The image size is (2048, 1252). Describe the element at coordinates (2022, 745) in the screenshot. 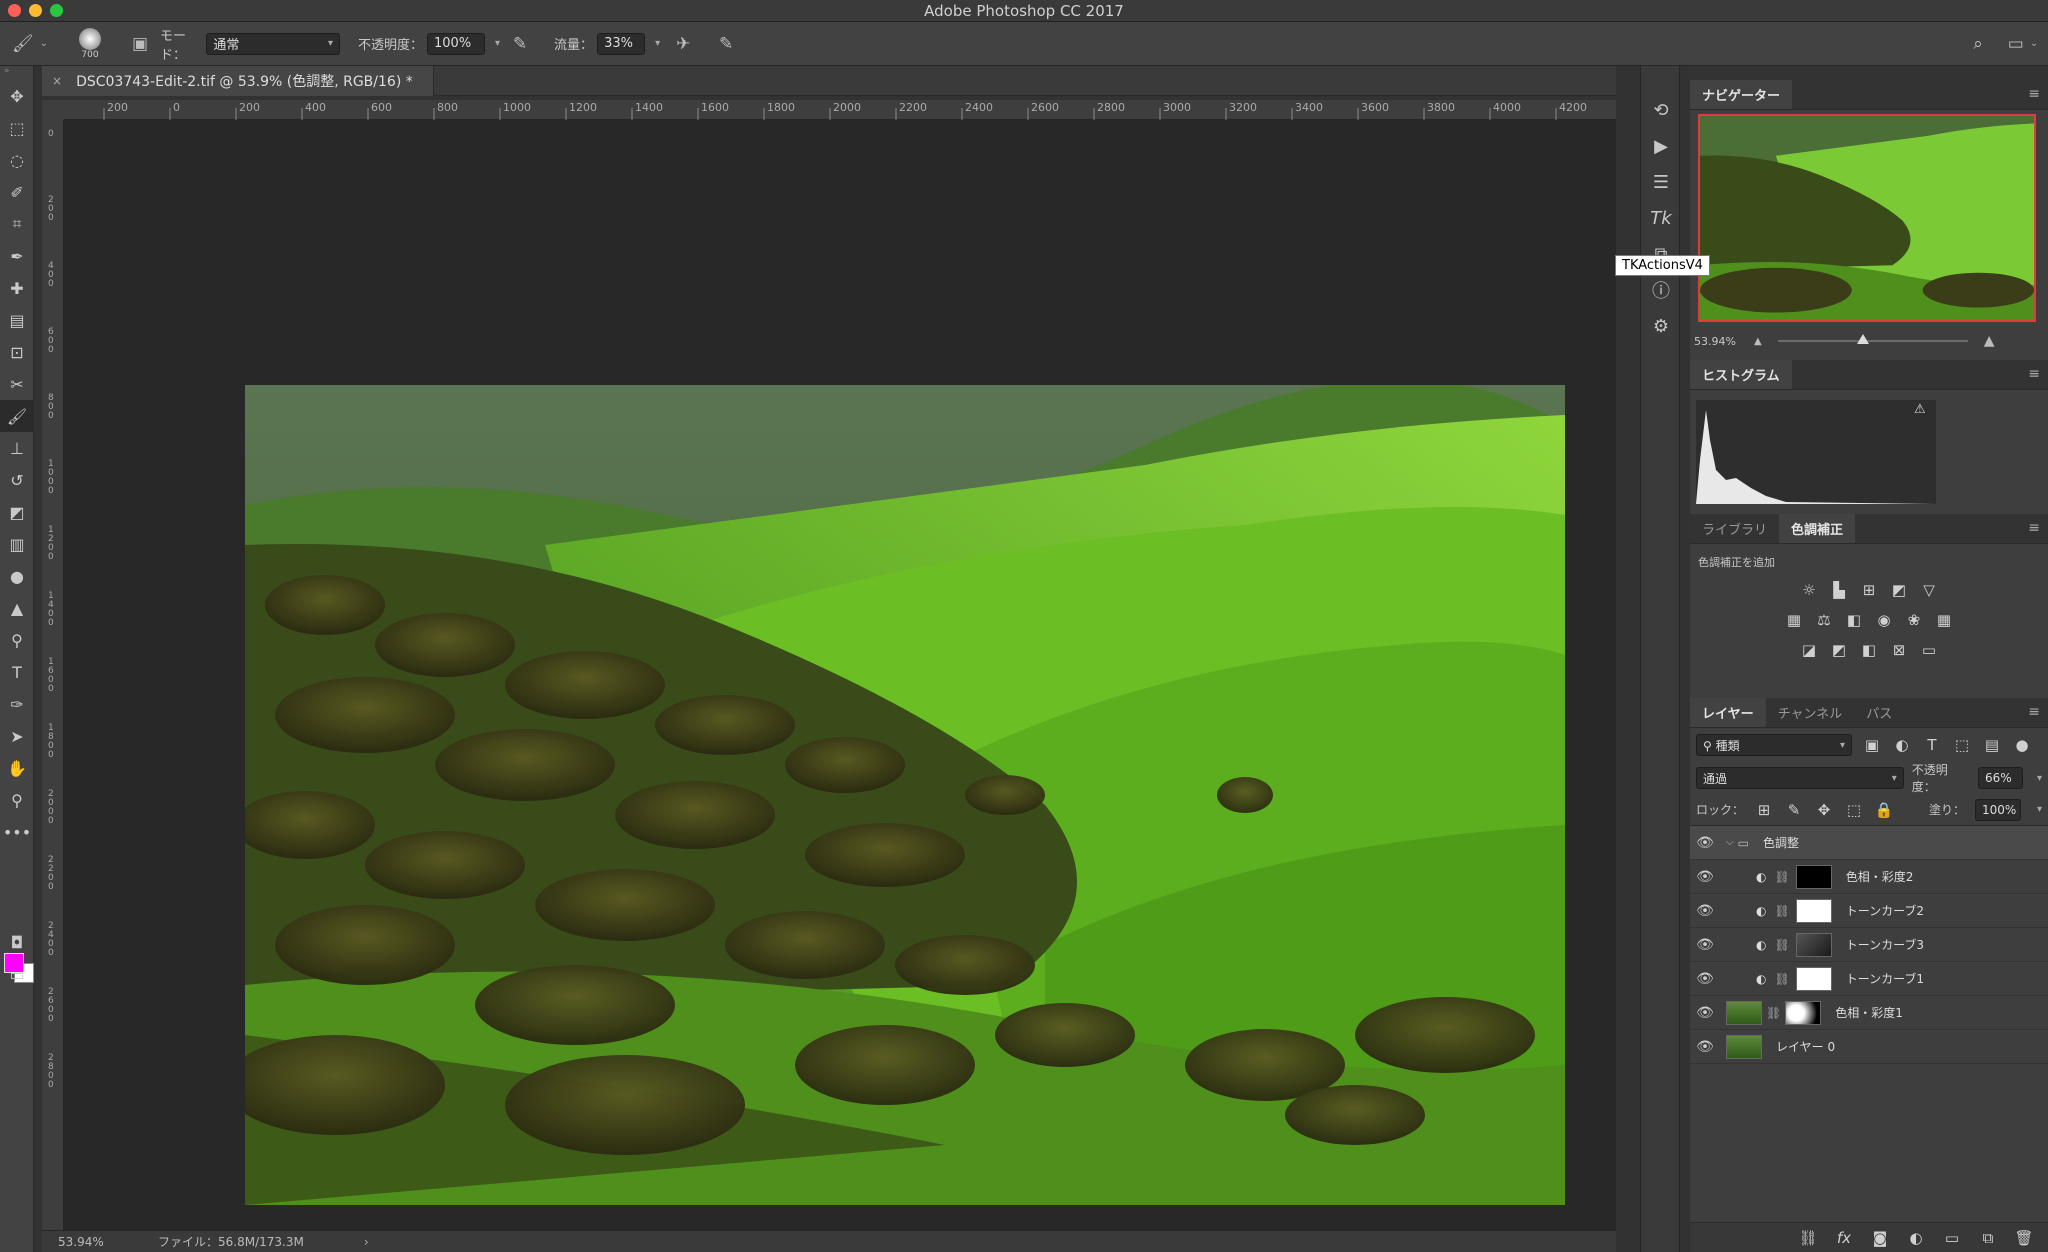

I see `filter-toggle-icon: ●` at that location.